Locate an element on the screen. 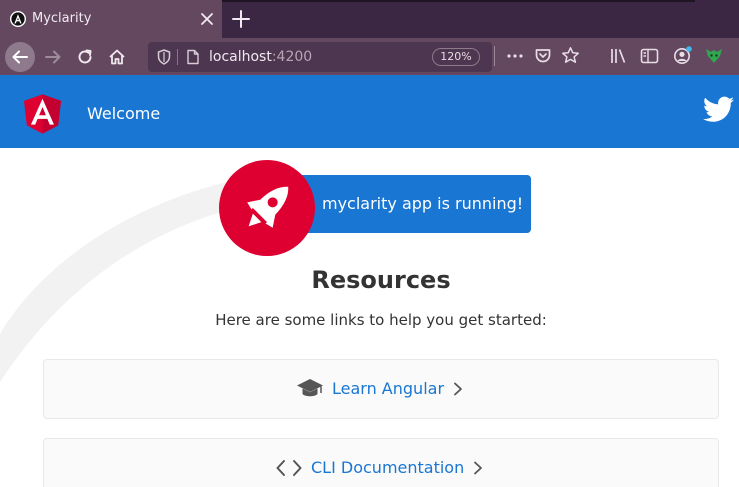 The width and height of the screenshot is (739, 487). forward-button is located at coordinates (53, 57).